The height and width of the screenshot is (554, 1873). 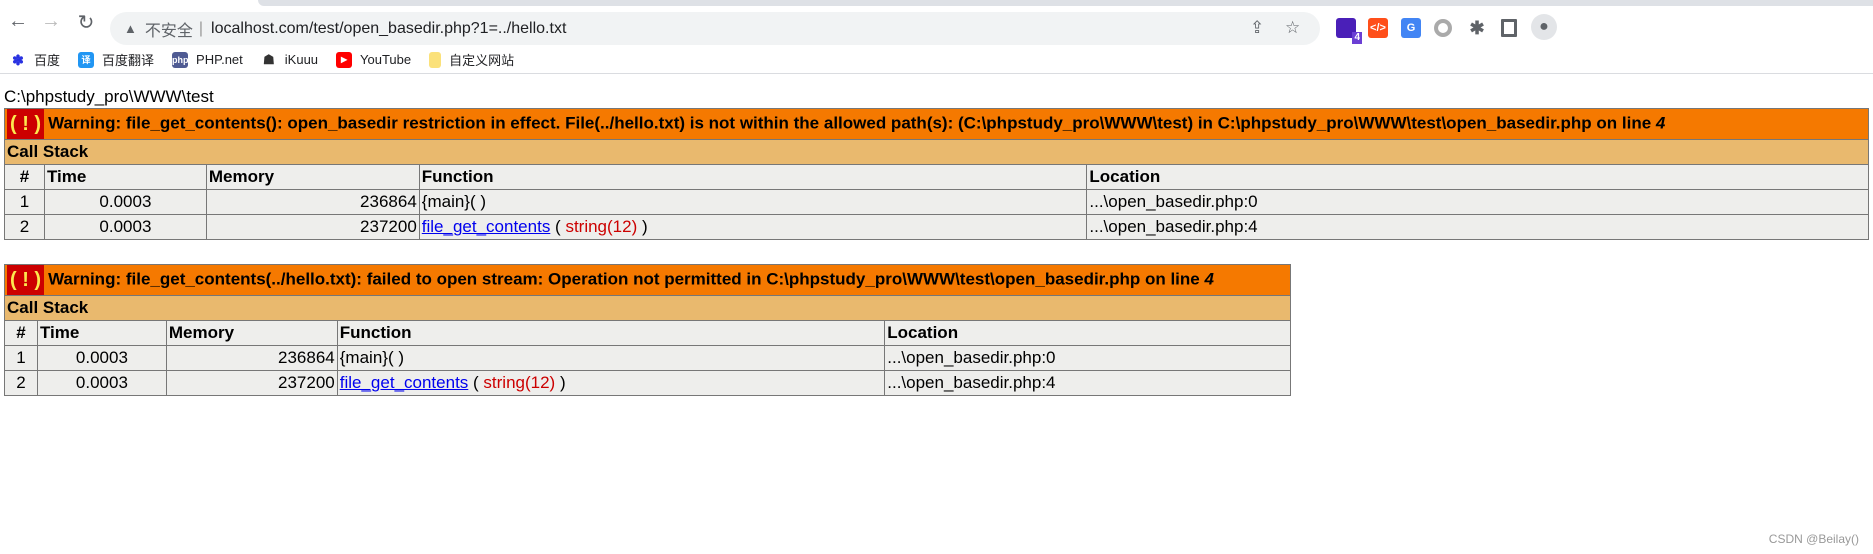 I want to click on bookmark-baidu: ✽ 百度, so click(x=35, y=59).